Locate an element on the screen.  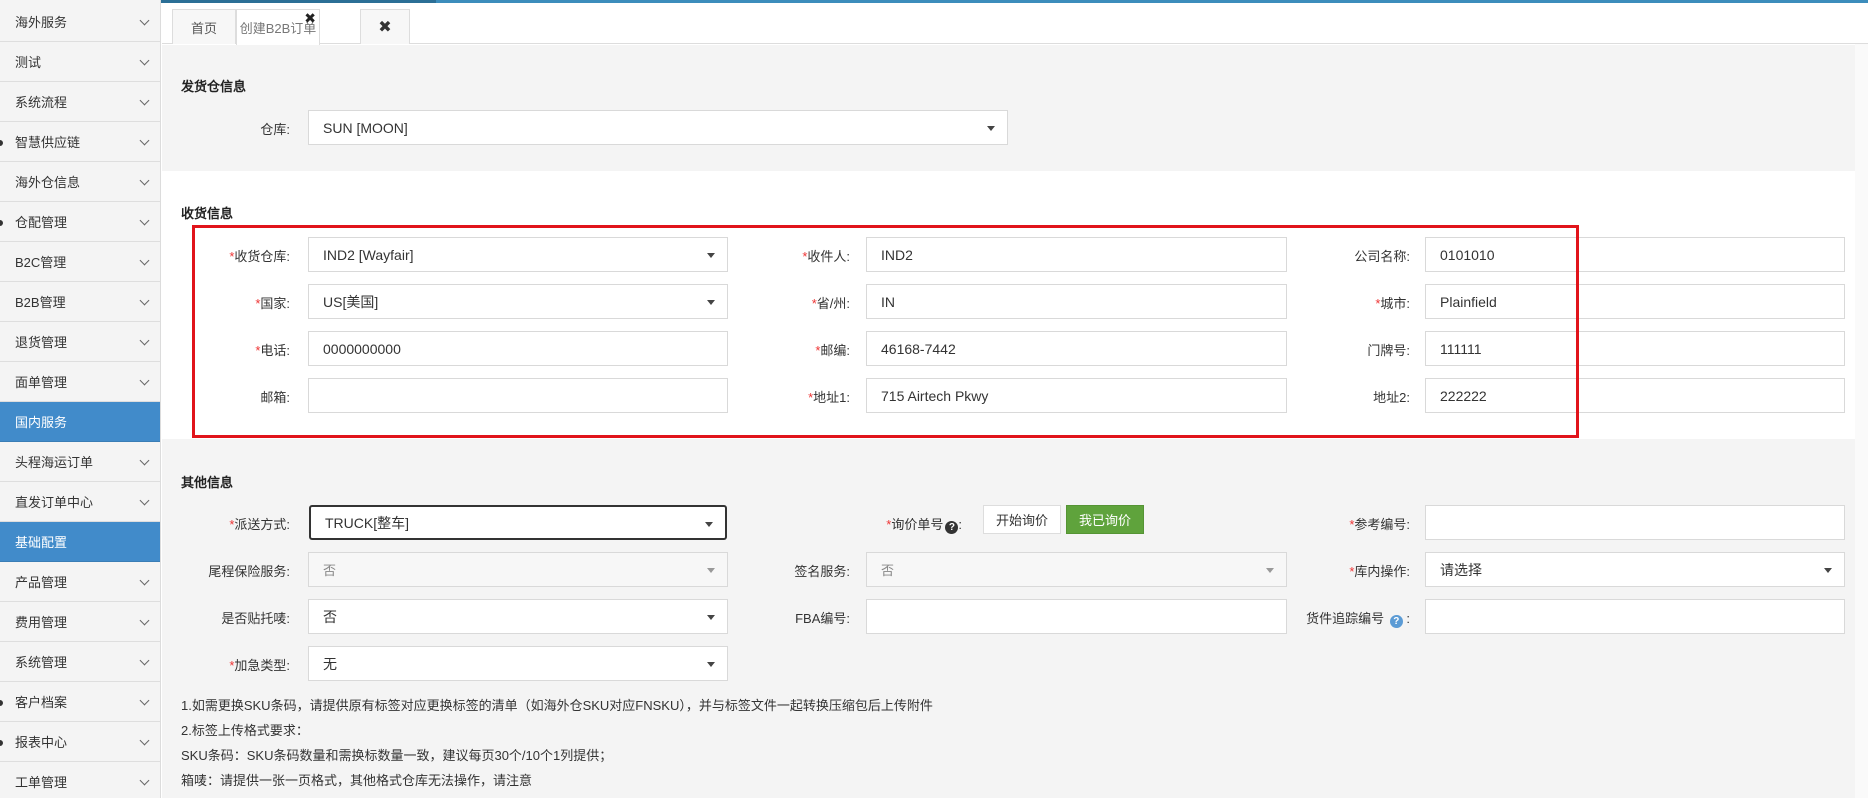
pallet-label-select: 否 is located at coordinates (518, 616).